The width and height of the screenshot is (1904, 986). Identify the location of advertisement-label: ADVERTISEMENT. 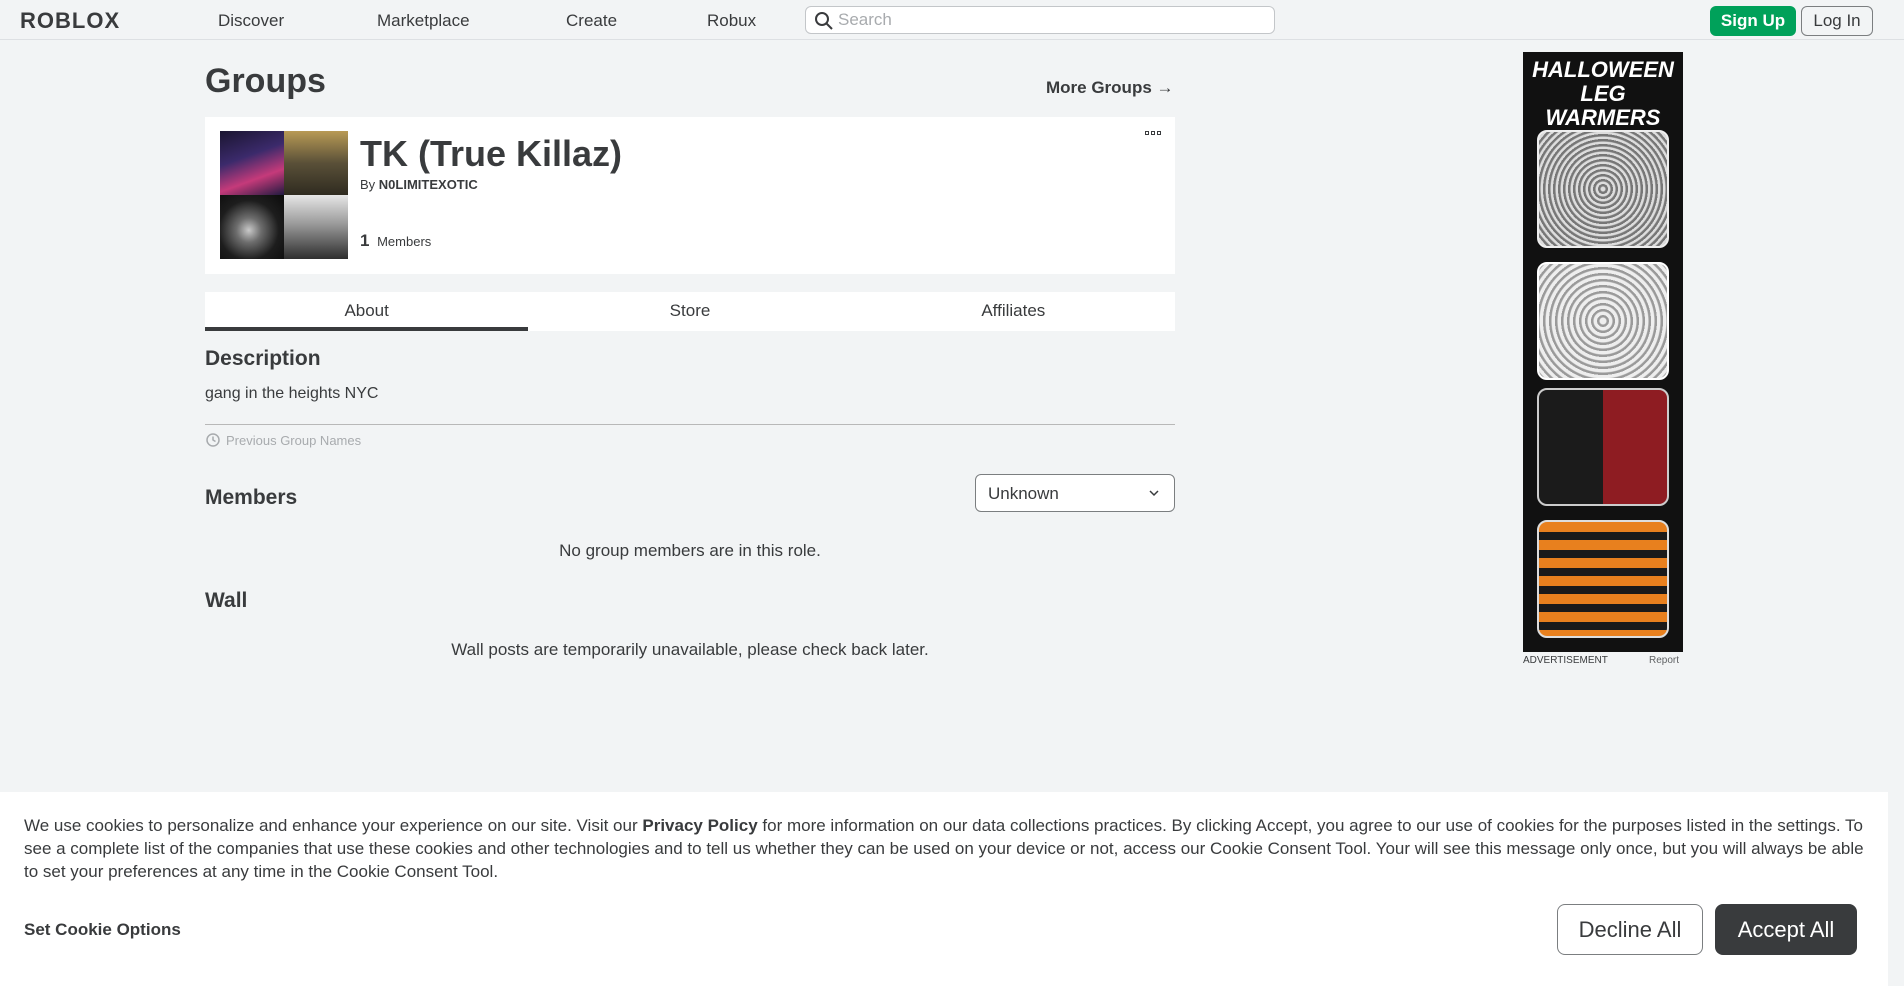
(1565, 660).